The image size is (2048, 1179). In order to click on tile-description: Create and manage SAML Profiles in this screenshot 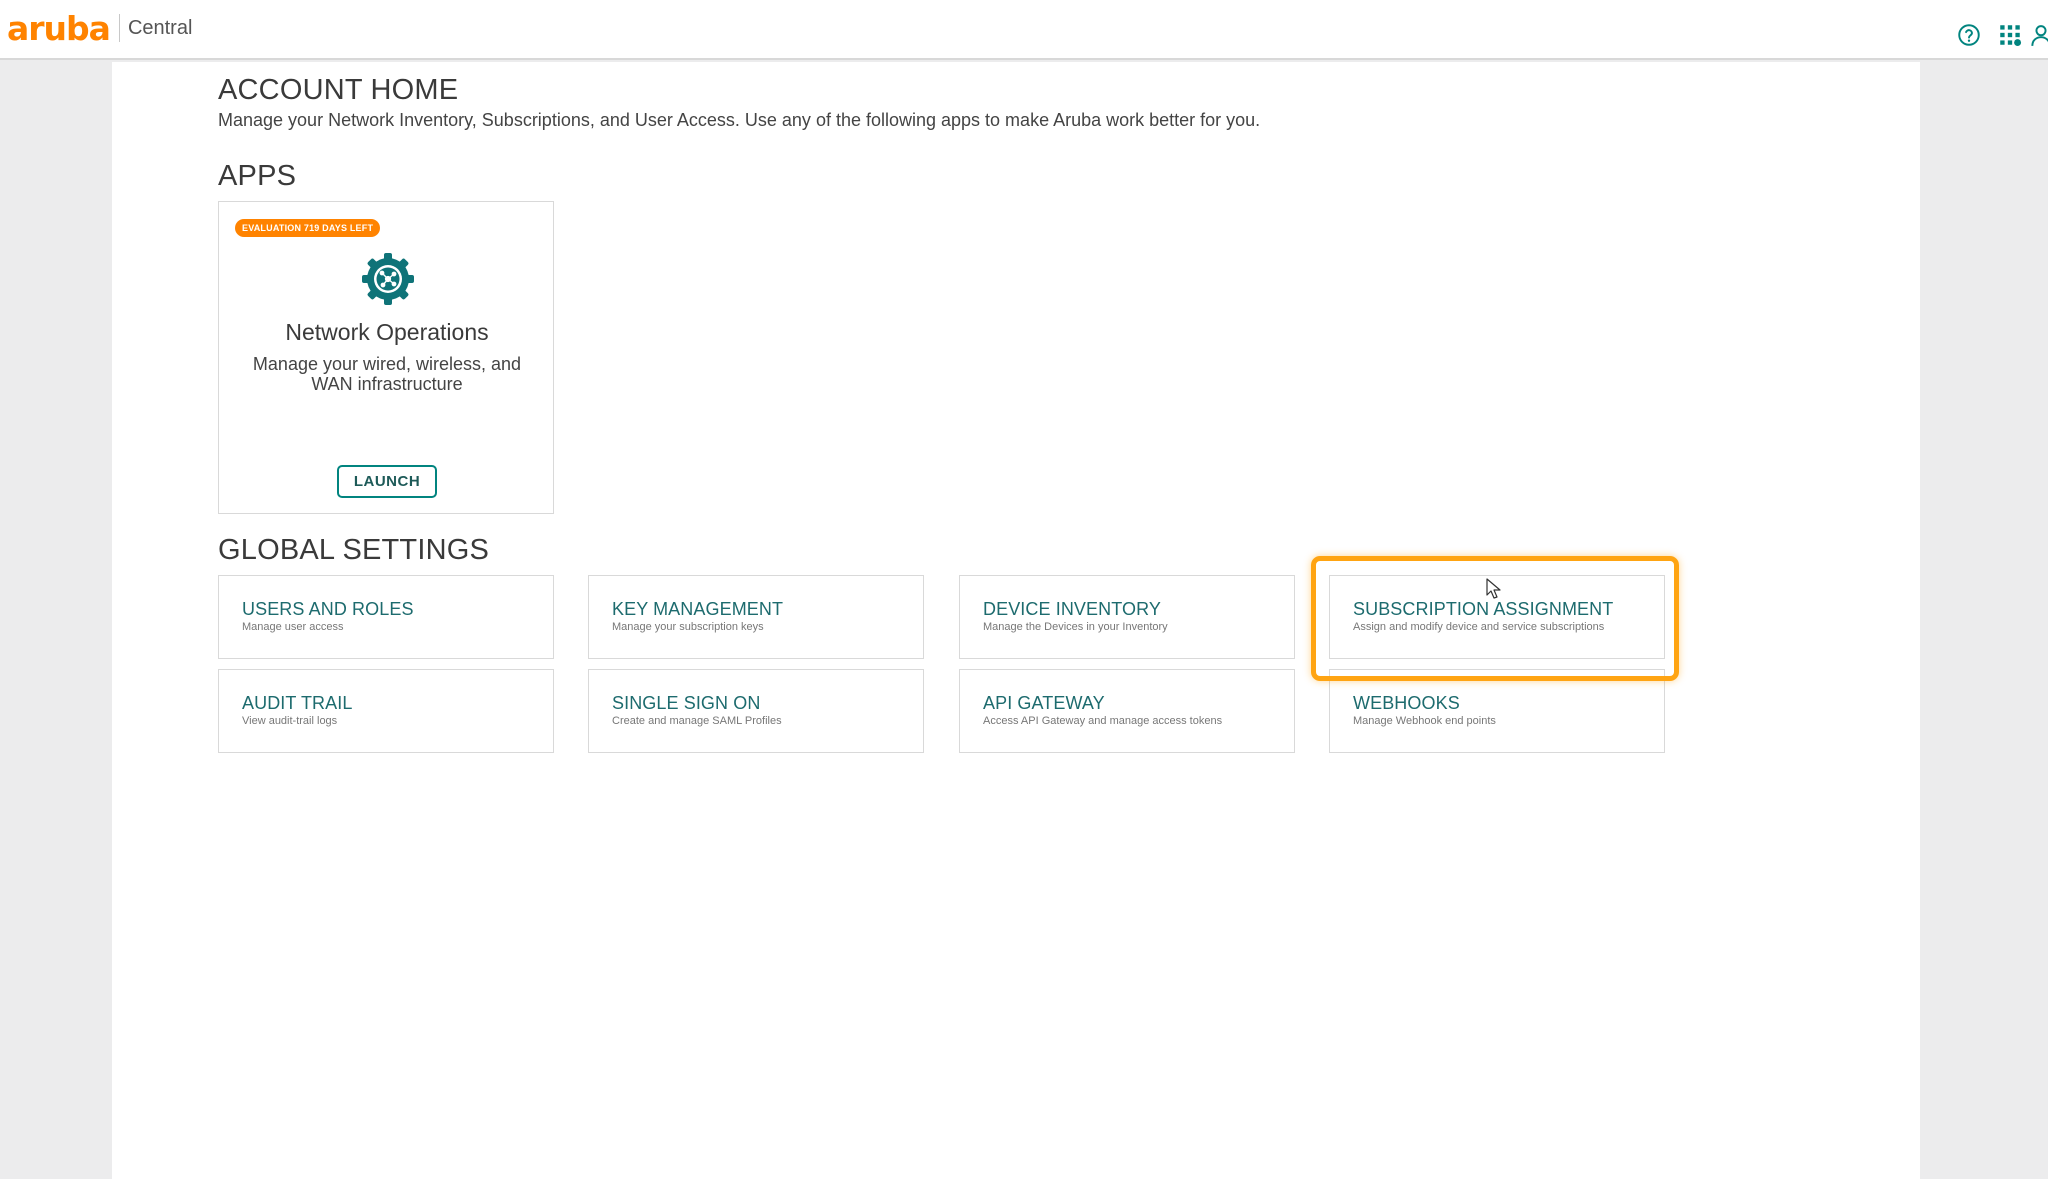, I will do `click(697, 721)`.